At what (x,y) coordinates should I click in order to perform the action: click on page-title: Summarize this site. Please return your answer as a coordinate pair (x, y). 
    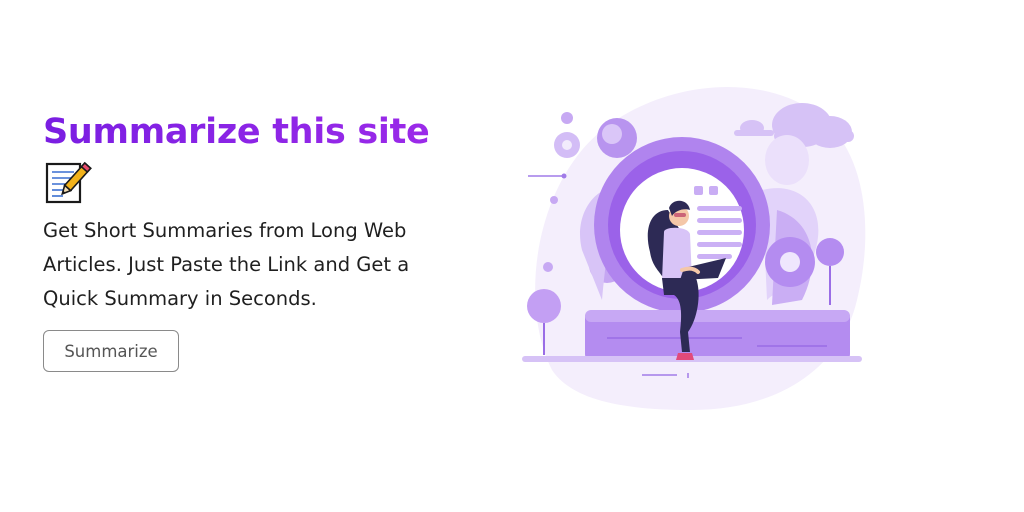
    Looking at the image, I should click on (253, 132).